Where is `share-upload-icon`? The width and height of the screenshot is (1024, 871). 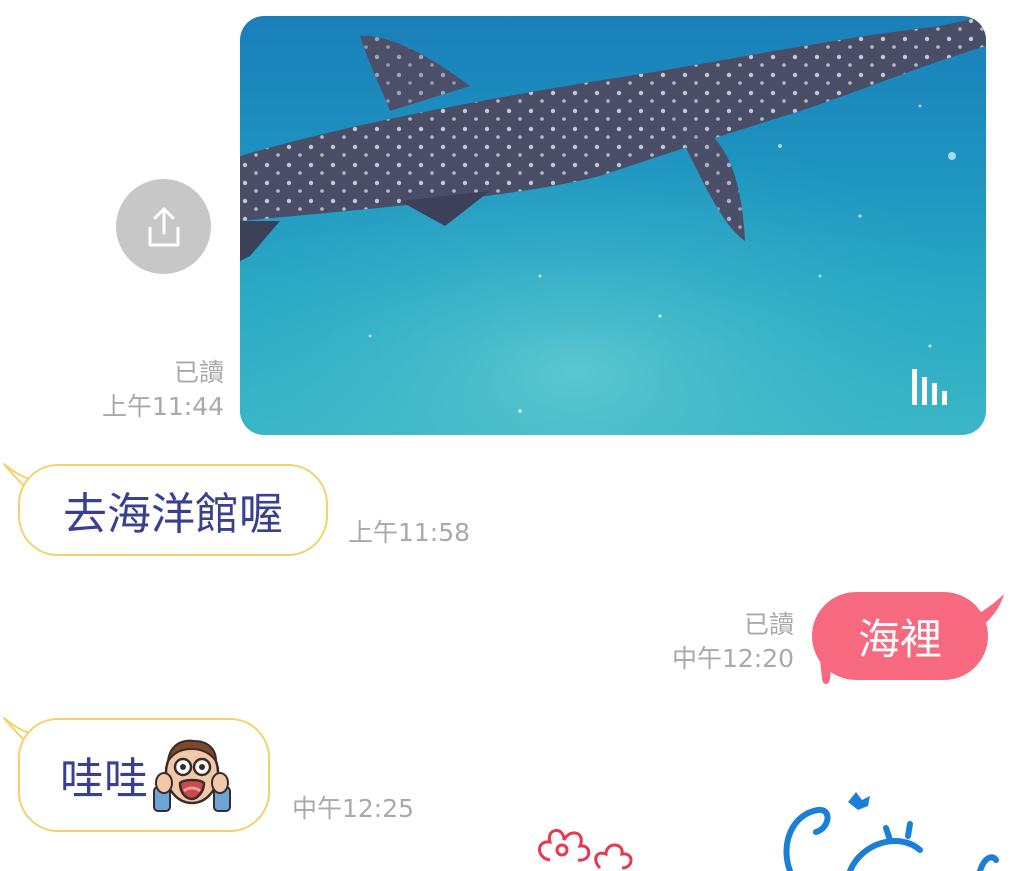 share-upload-icon is located at coordinates (163, 226).